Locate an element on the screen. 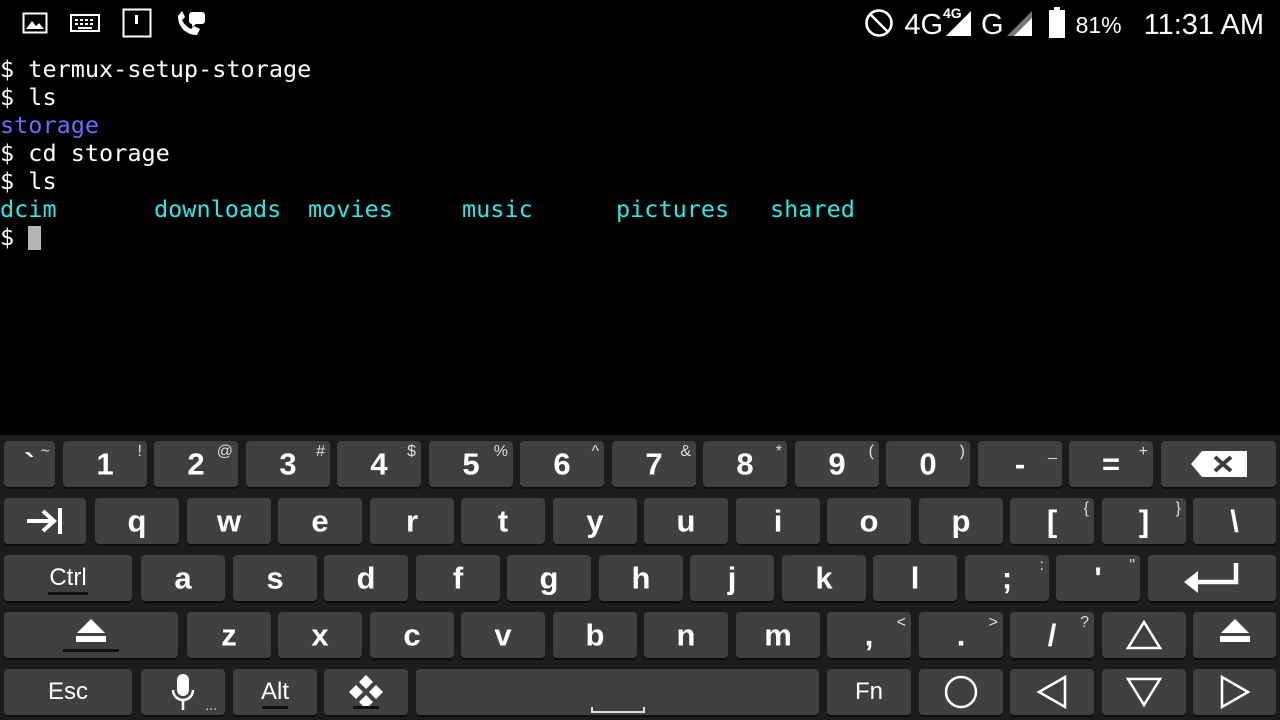 The image size is (1280, 720). key-u: u is located at coordinates (686, 521).